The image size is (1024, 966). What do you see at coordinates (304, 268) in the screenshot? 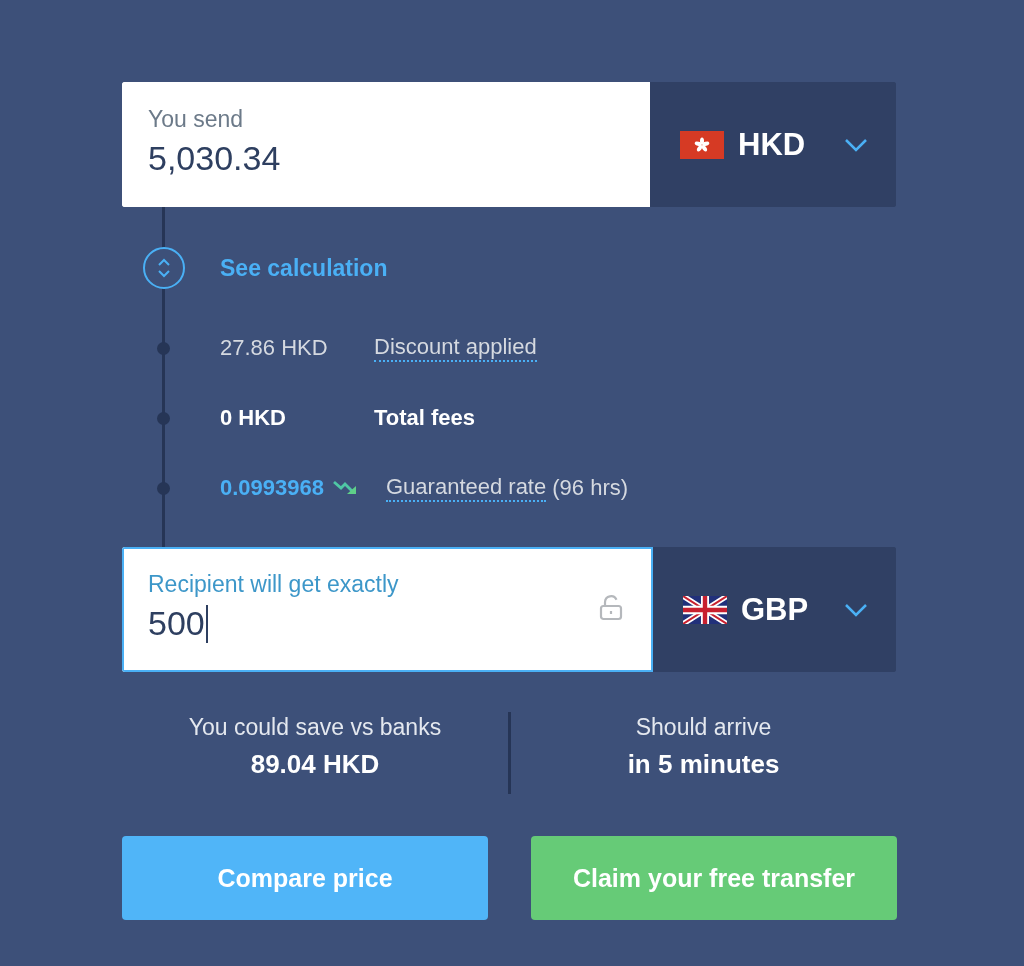
I see `see-calculation-link: See calculation` at bounding box center [304, 268].